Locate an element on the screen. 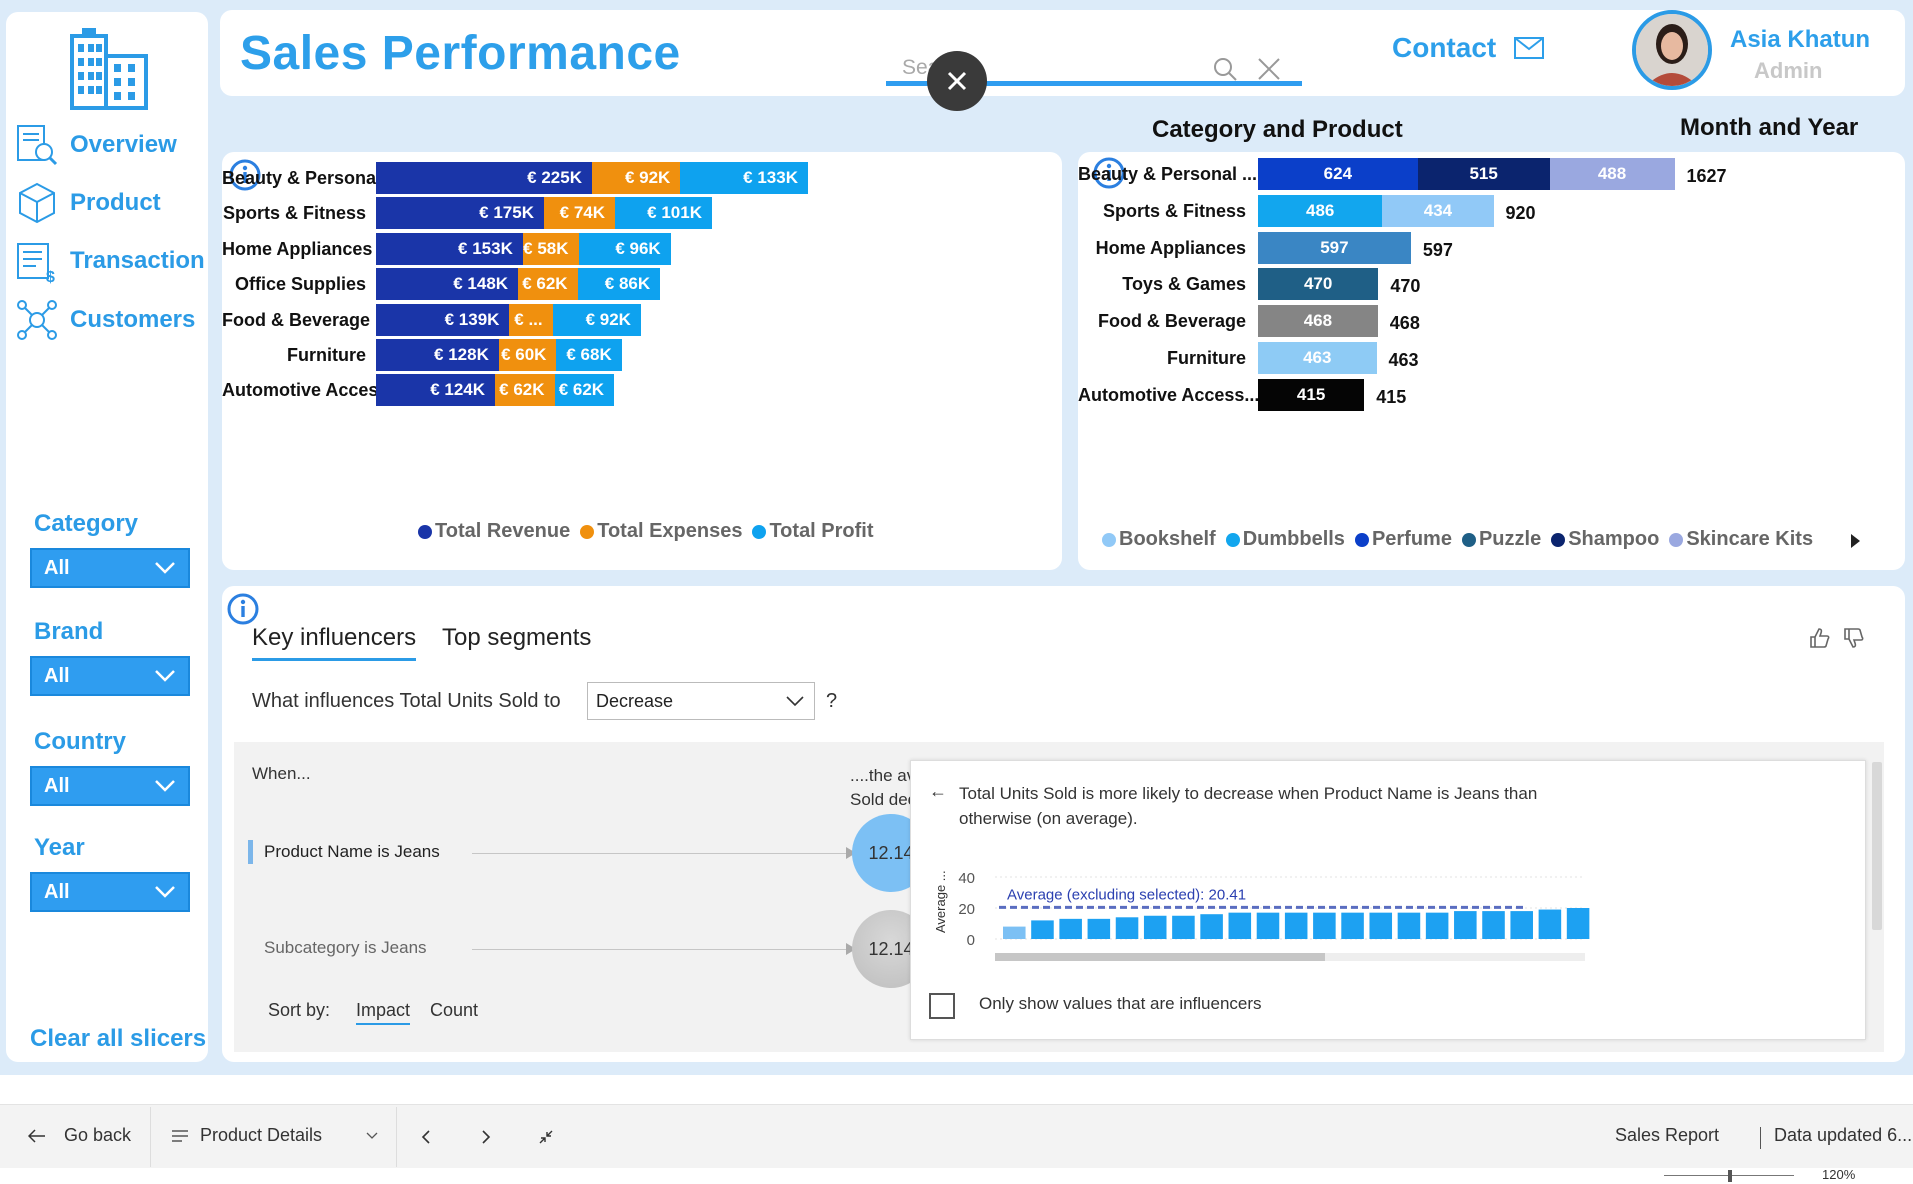  avatar is located at coordinates (1672, 50).